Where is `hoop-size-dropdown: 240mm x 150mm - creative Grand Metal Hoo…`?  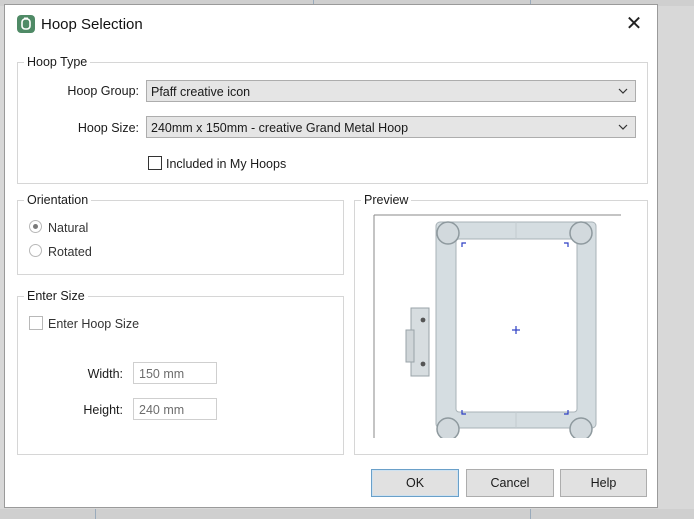 hoop-size-dropdown: 240mm x 150mm - creative Grand Metal Hoo… is located at coordinates (391, 127).